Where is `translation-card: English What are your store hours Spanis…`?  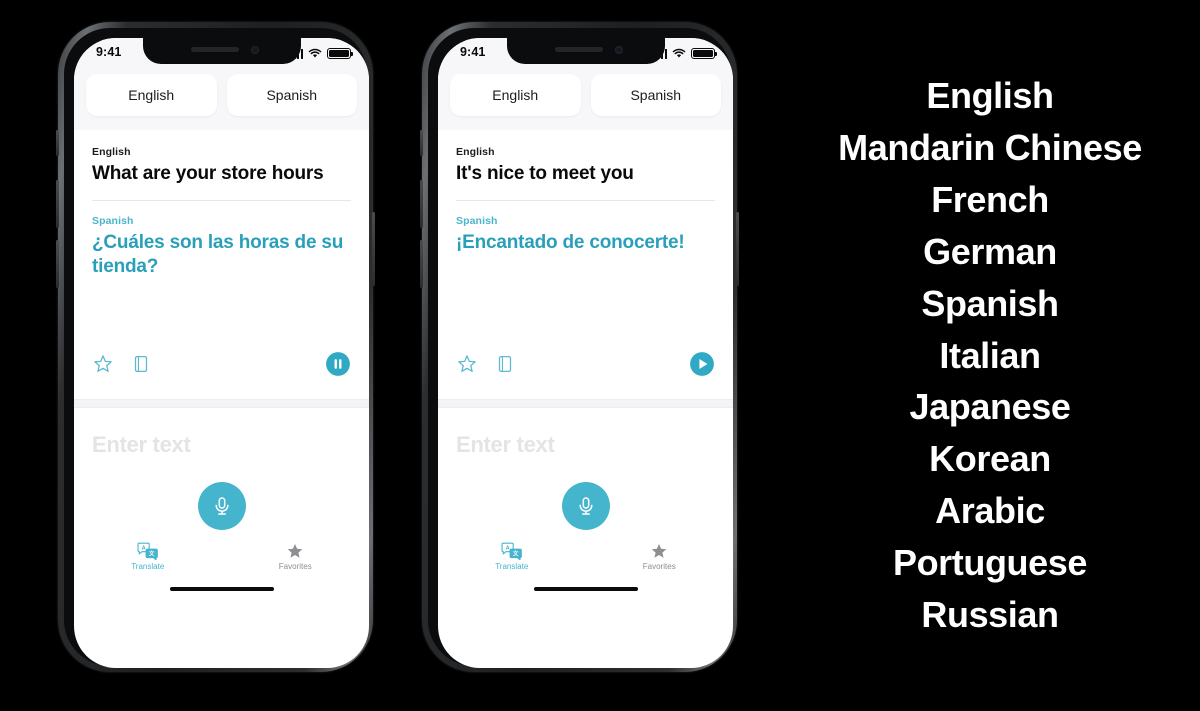
translation-card: English What are your store hours Spanis… is located at coordinates (221, 264).